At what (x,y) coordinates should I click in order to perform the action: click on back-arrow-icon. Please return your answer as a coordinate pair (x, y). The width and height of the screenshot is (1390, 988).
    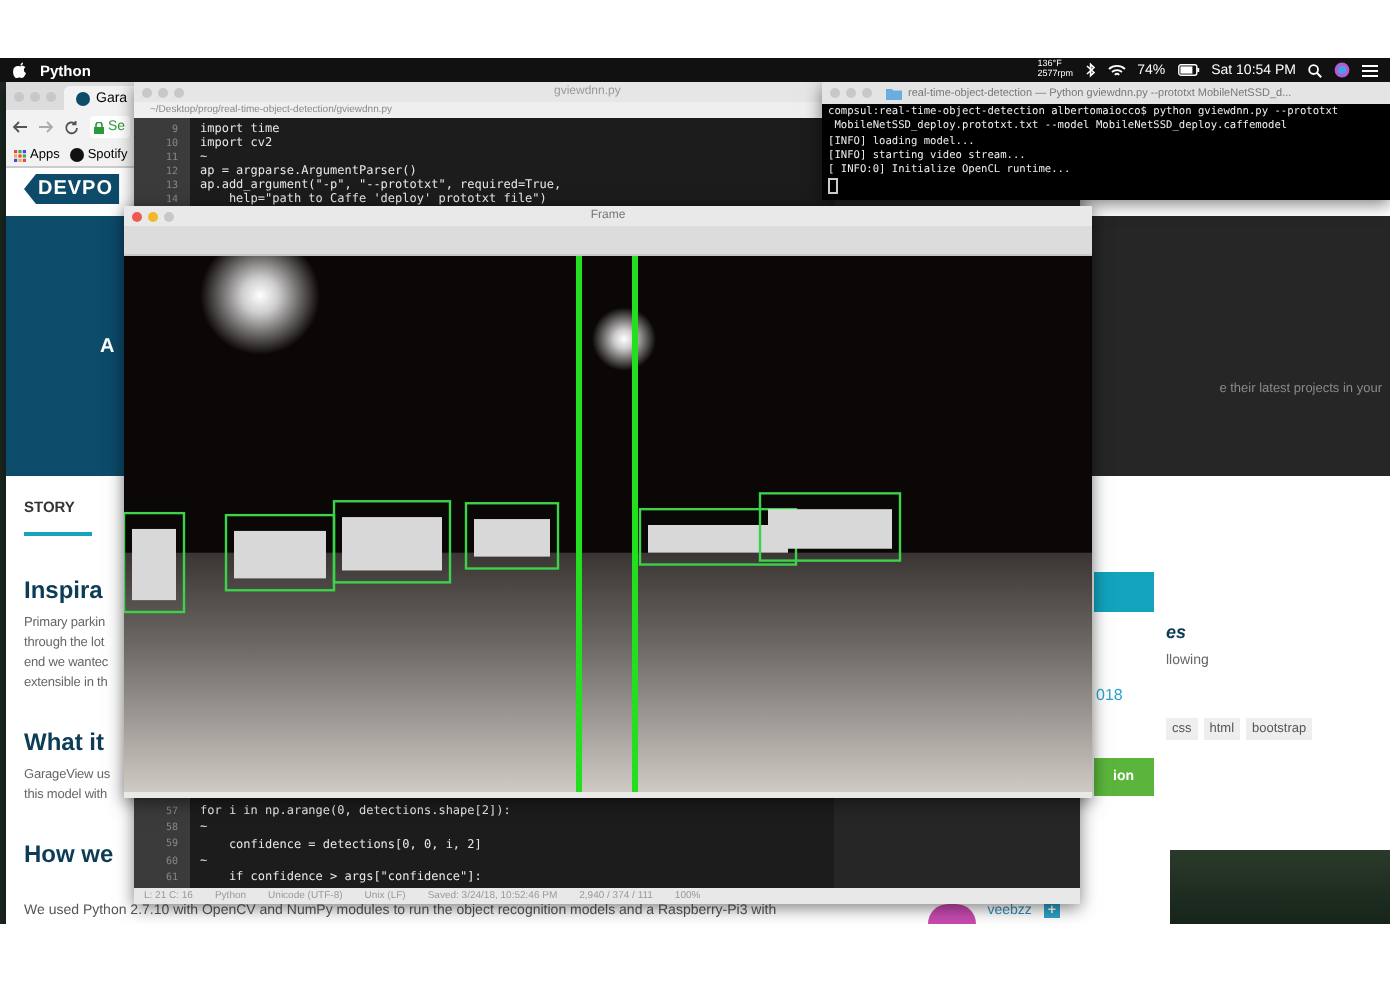
    Looking at the image, I should click on (20, 127).